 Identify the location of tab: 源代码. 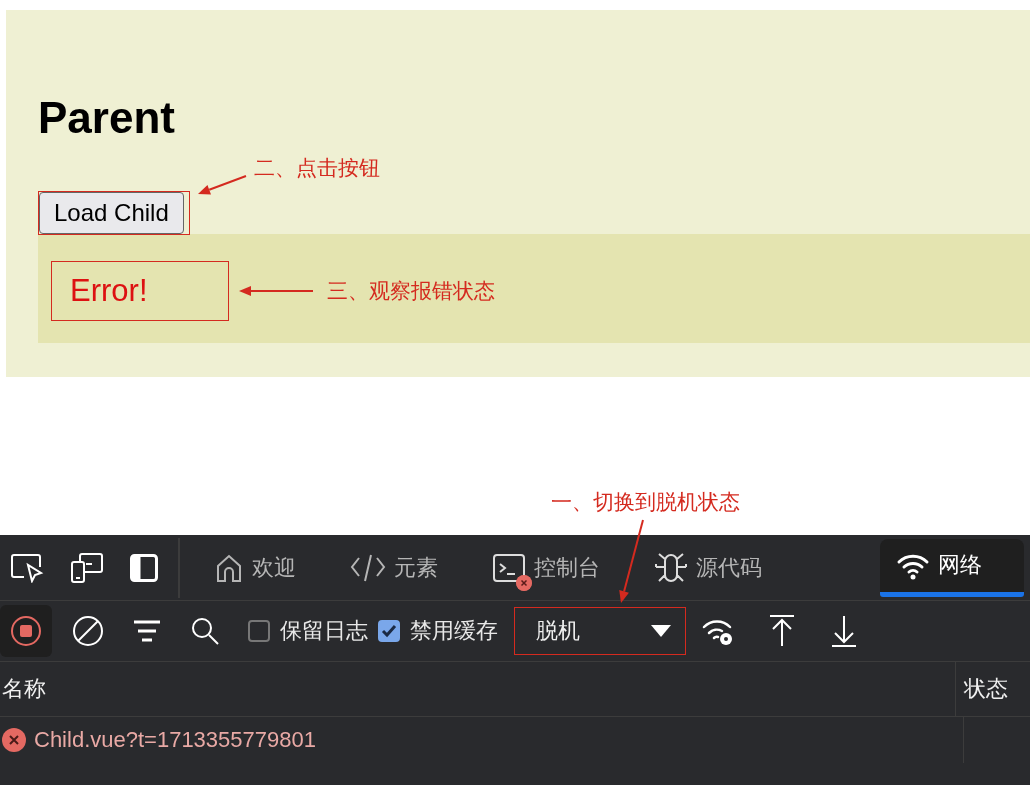
(708, 567).